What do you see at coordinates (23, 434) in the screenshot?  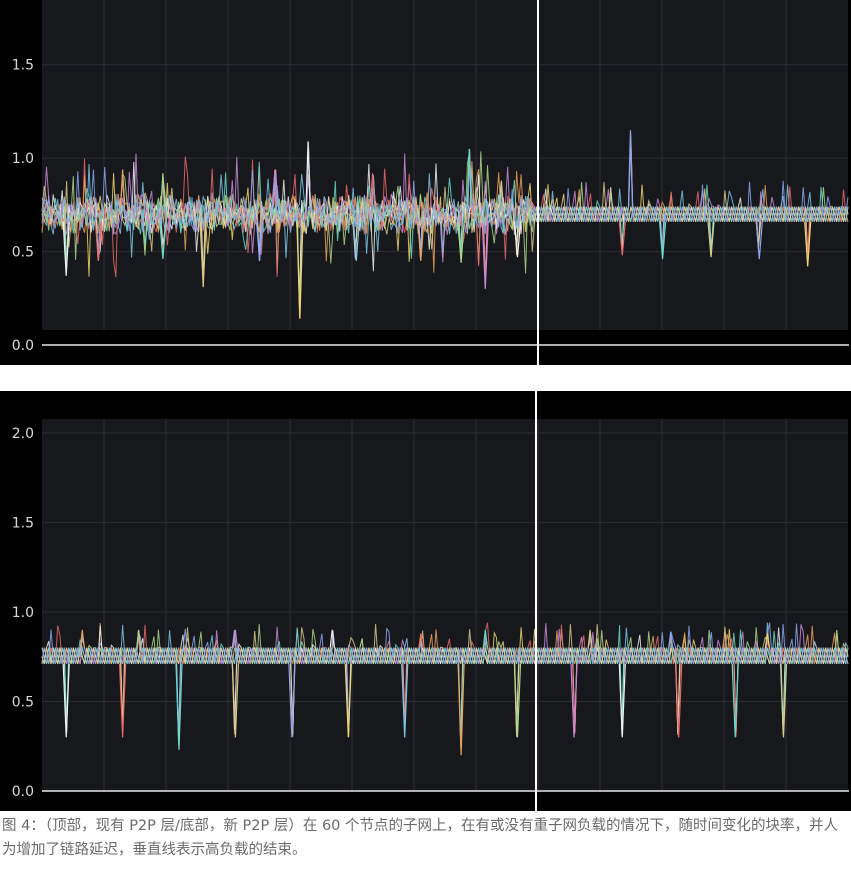 I see `y-tick-label: 2.0` at bounding box center [23, 434].